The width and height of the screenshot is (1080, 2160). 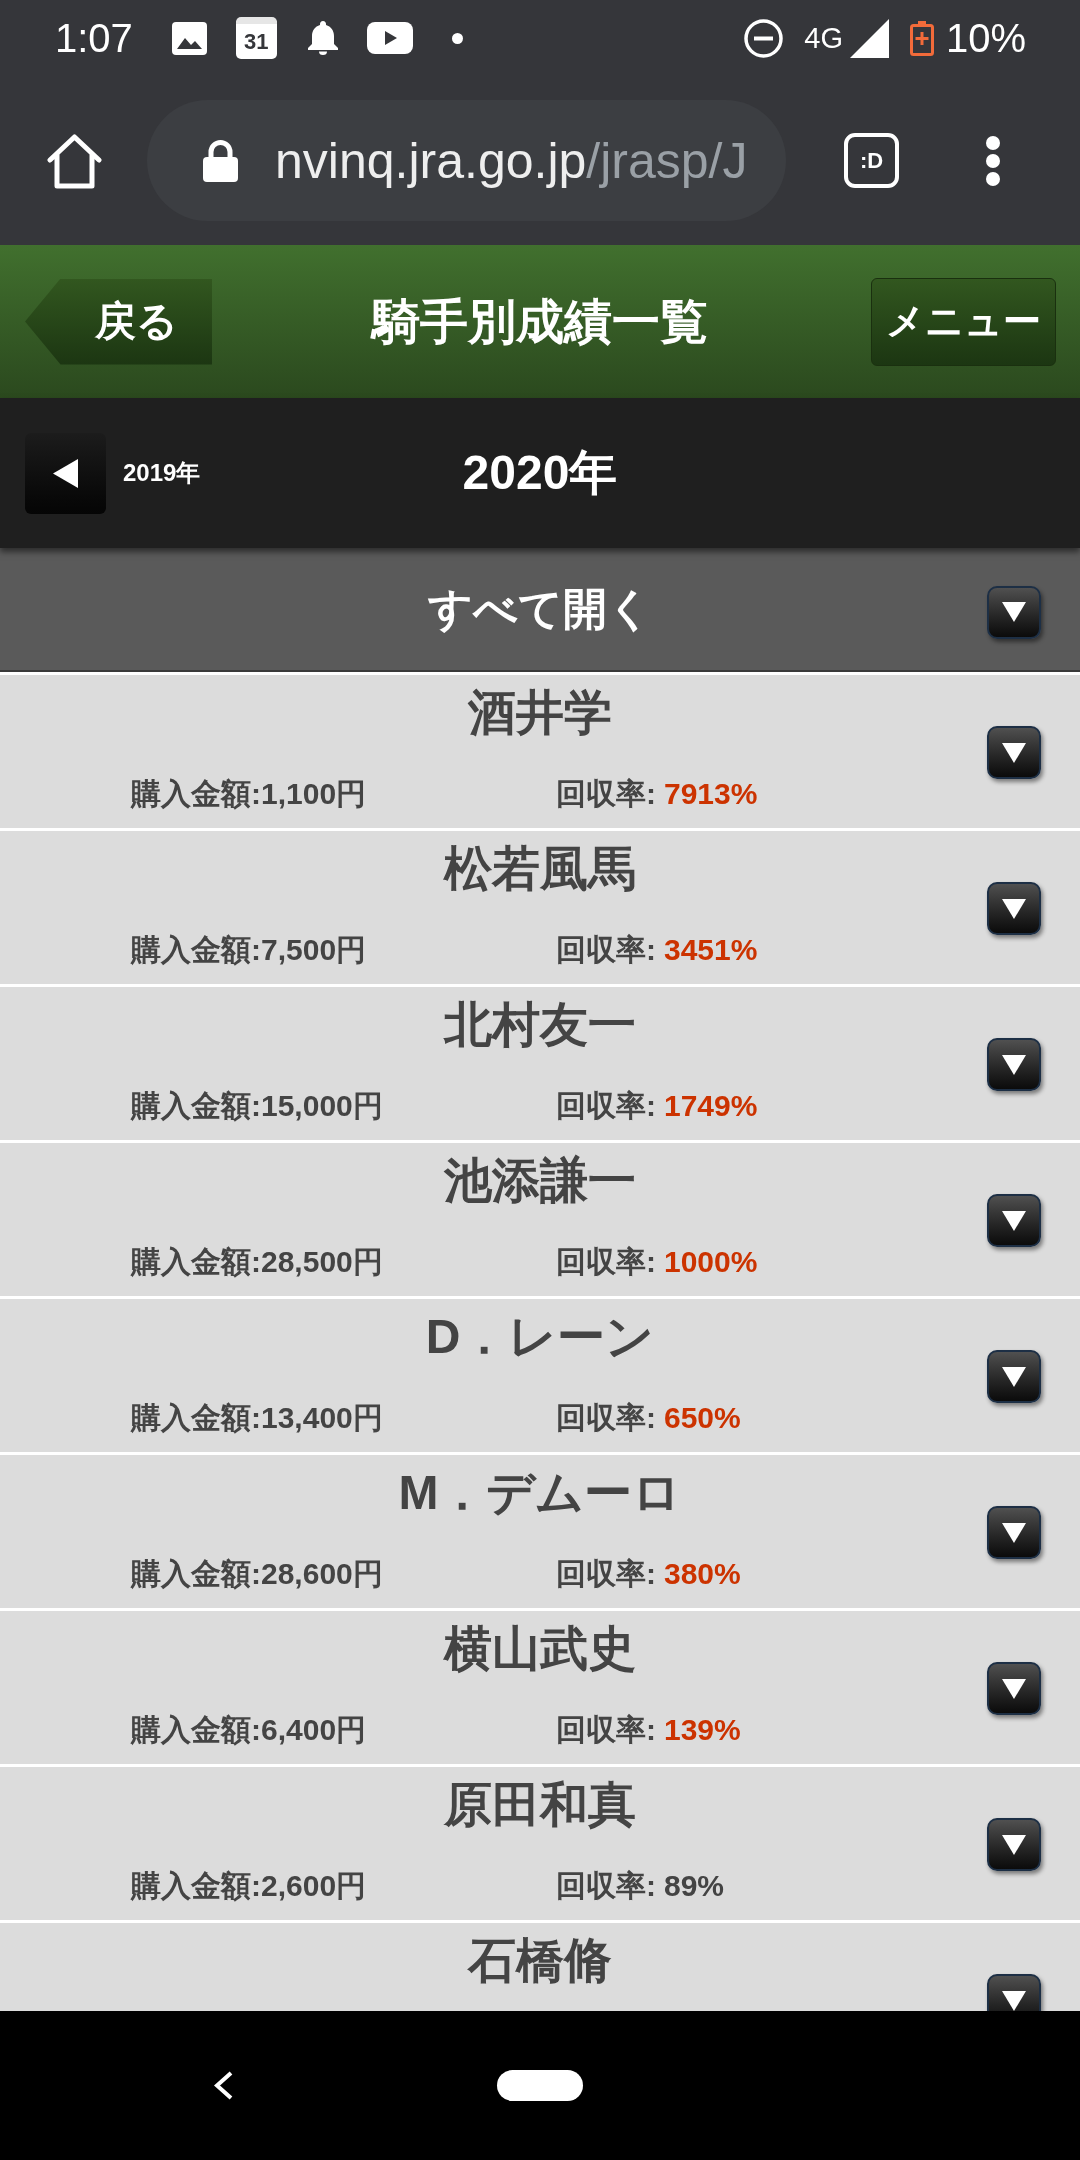 I want to click on return-rate-value: 1749%, so click(x=711, y=1106).